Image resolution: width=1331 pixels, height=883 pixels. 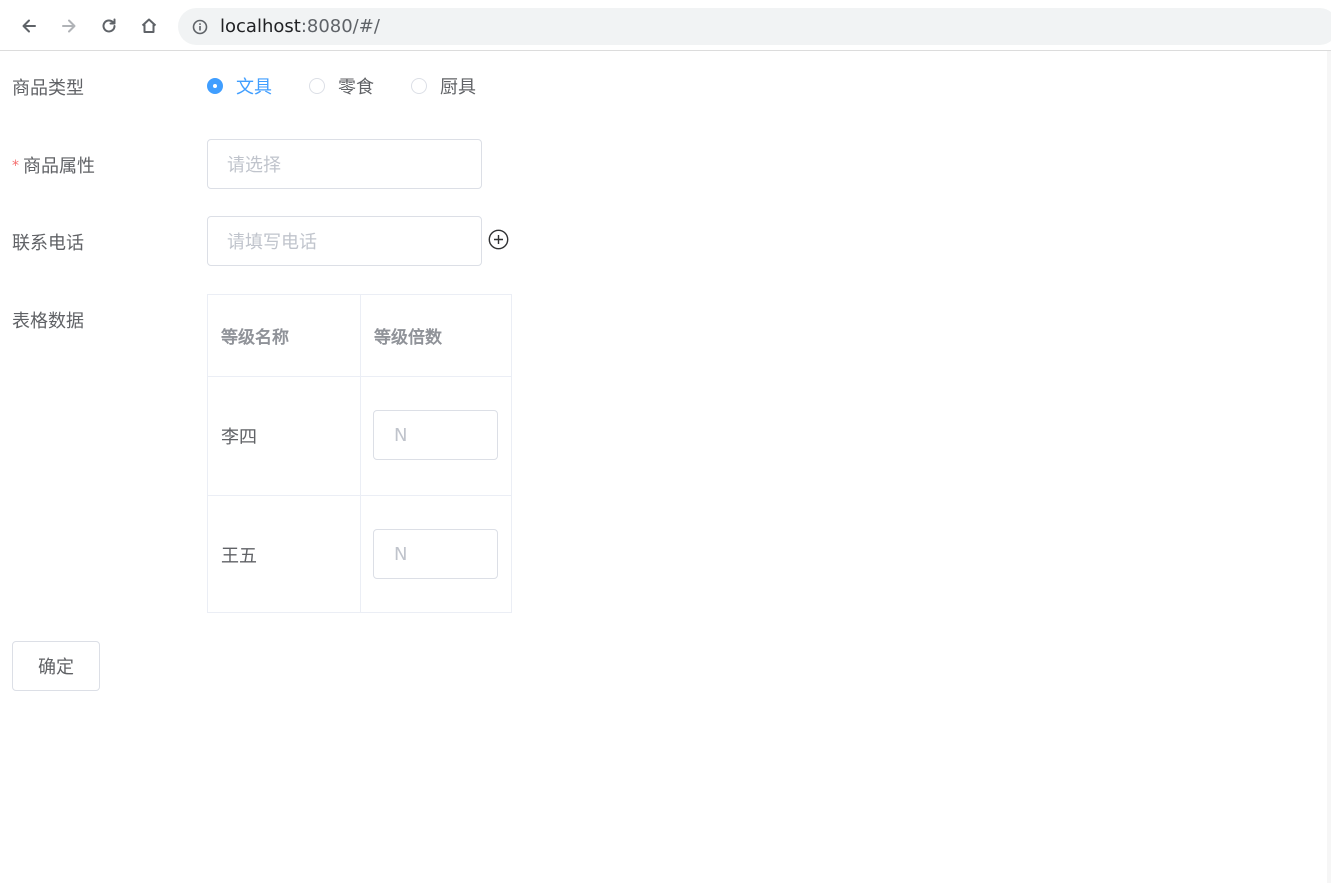 I want to click on url-host: localhost, so click(x=260, y=26).